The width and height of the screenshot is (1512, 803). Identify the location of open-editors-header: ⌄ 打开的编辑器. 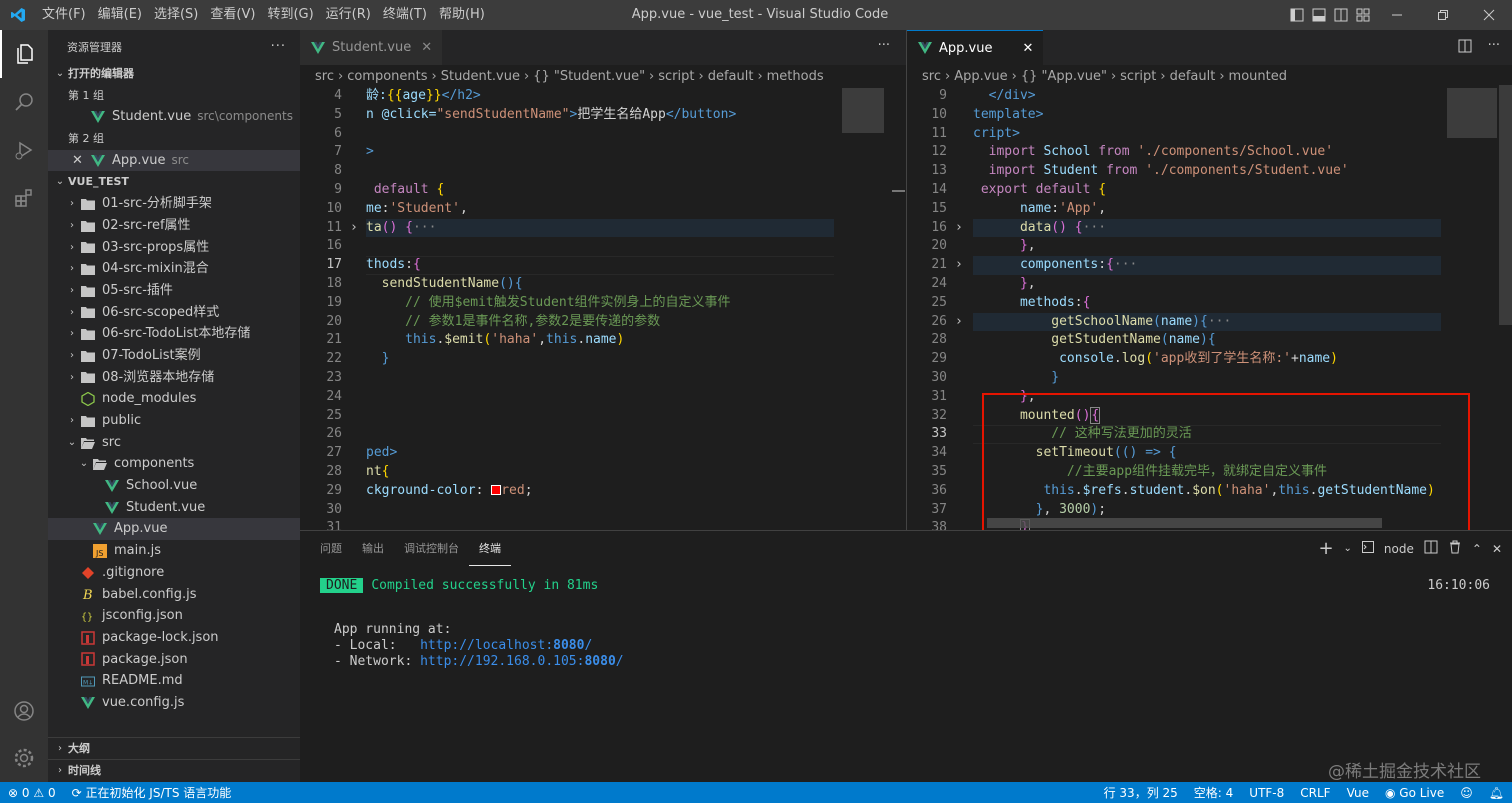
(174, 74).